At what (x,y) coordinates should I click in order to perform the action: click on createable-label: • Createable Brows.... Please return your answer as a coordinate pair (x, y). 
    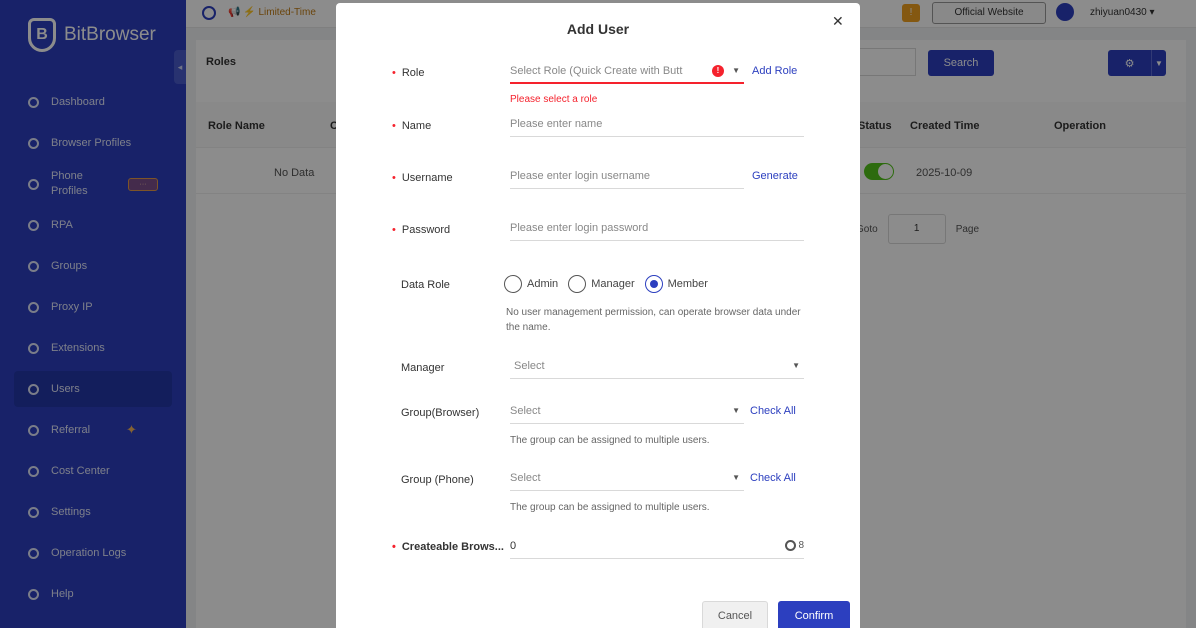
    Looking at the image, I should click on (448, 547).